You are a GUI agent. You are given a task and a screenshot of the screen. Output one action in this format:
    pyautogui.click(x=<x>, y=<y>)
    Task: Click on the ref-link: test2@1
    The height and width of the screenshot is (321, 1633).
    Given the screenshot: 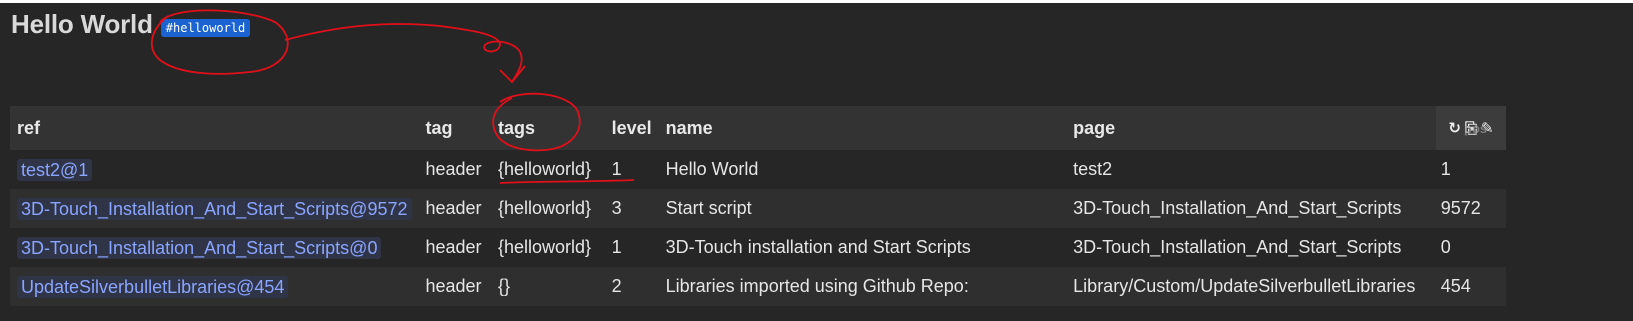 What is the action you would take?
    pyautogui.click(x=55, y=169)
    